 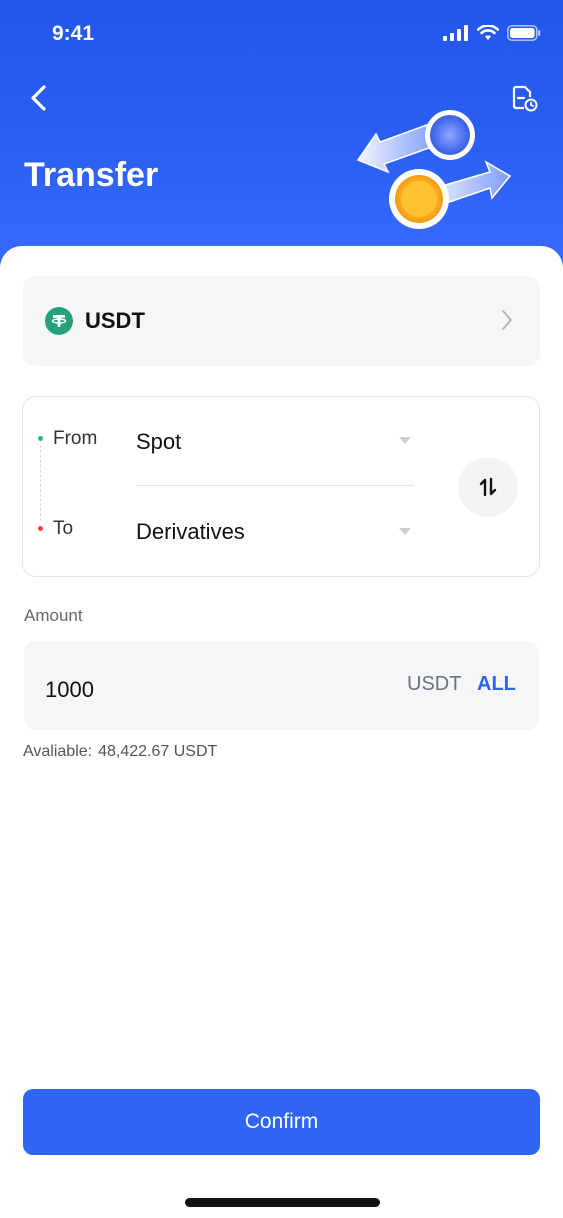 I want to click on available-balance: Avaliable: 48,422.67 USDT, so click(x=120, y=752).